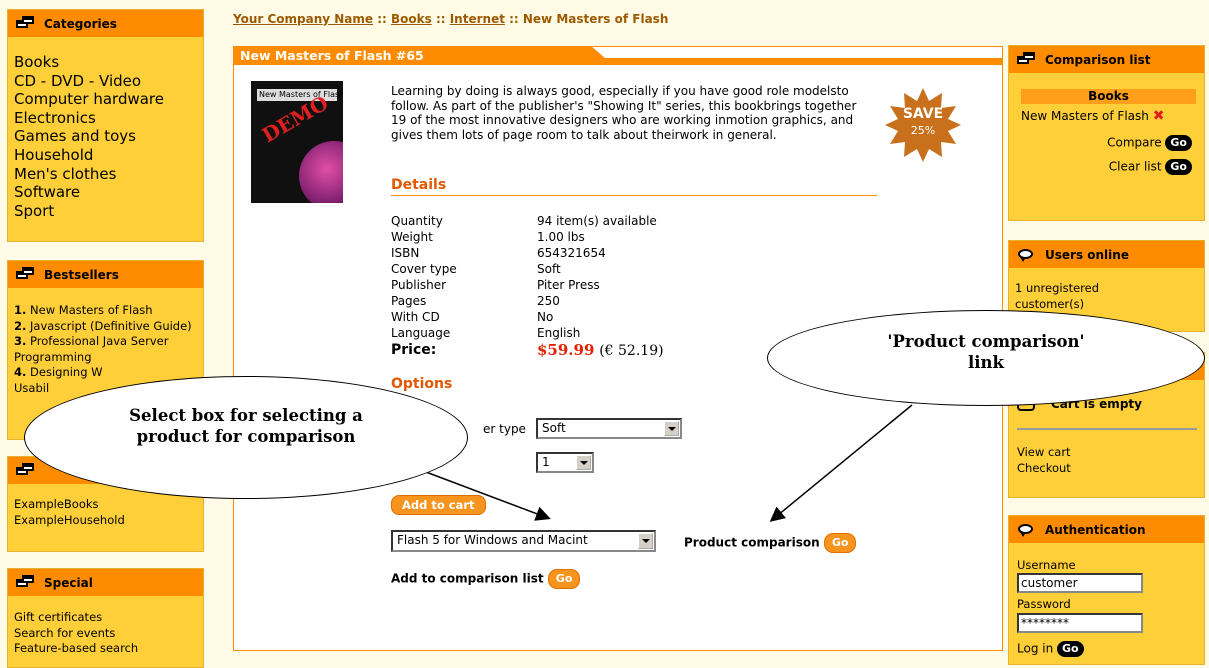  Describe the element at coordinates (841, 463) in the screenshot. I see `arrow-to-comparison-link` at that location.